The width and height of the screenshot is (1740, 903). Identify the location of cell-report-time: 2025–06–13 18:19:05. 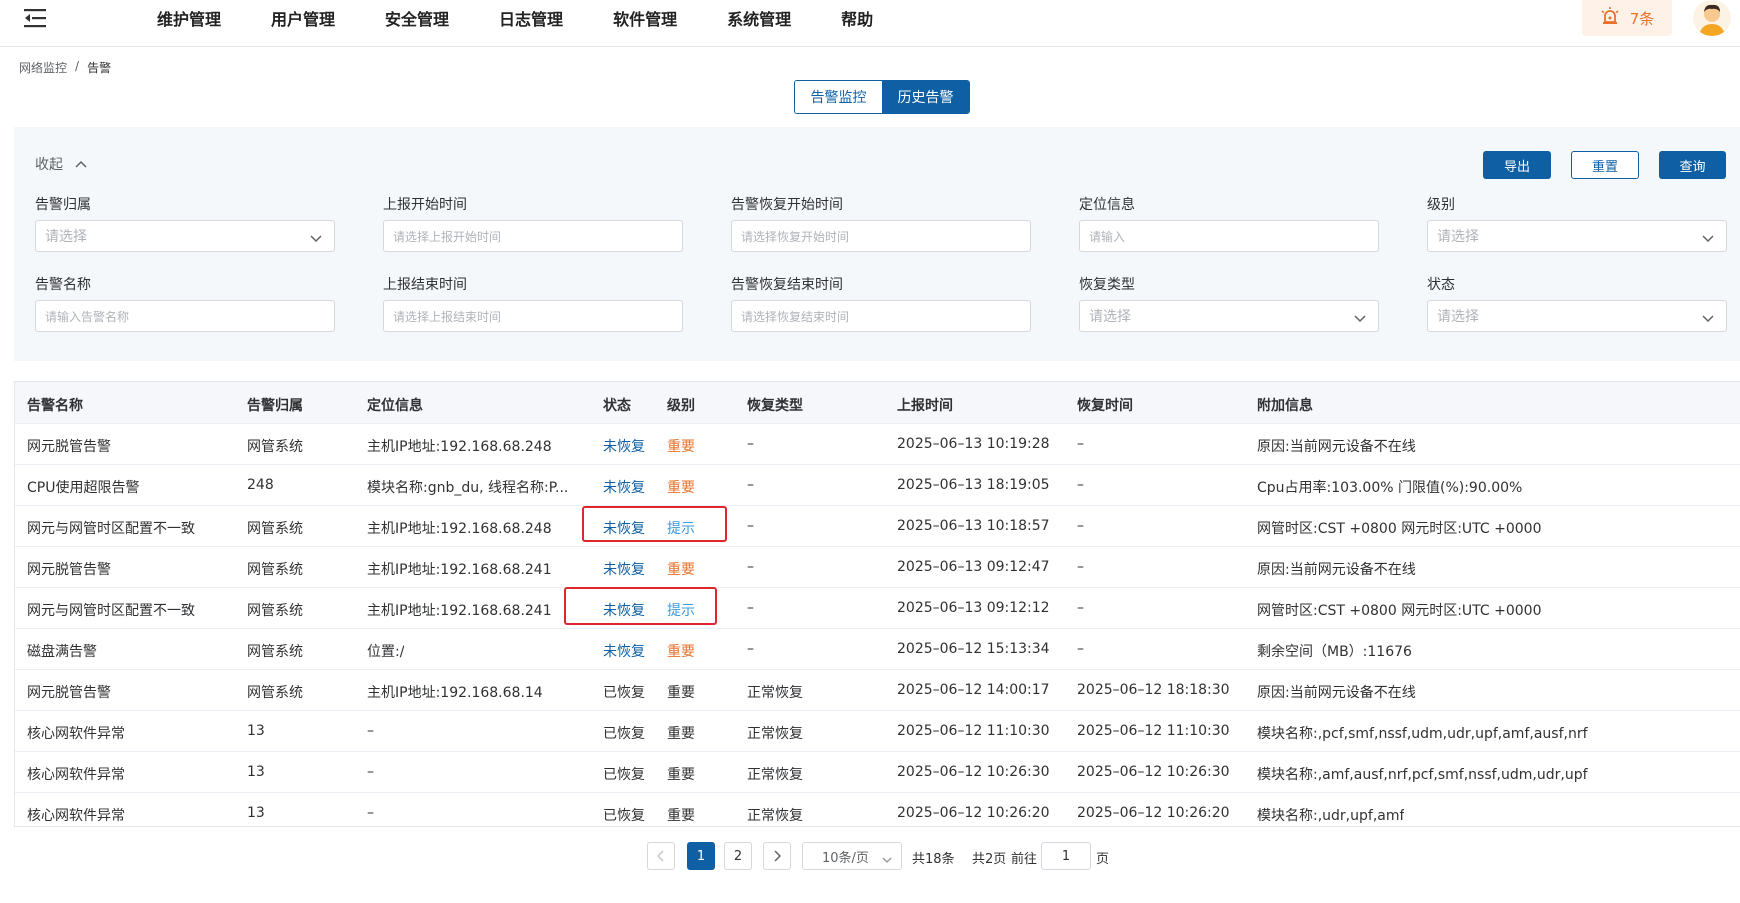
(973, 485).